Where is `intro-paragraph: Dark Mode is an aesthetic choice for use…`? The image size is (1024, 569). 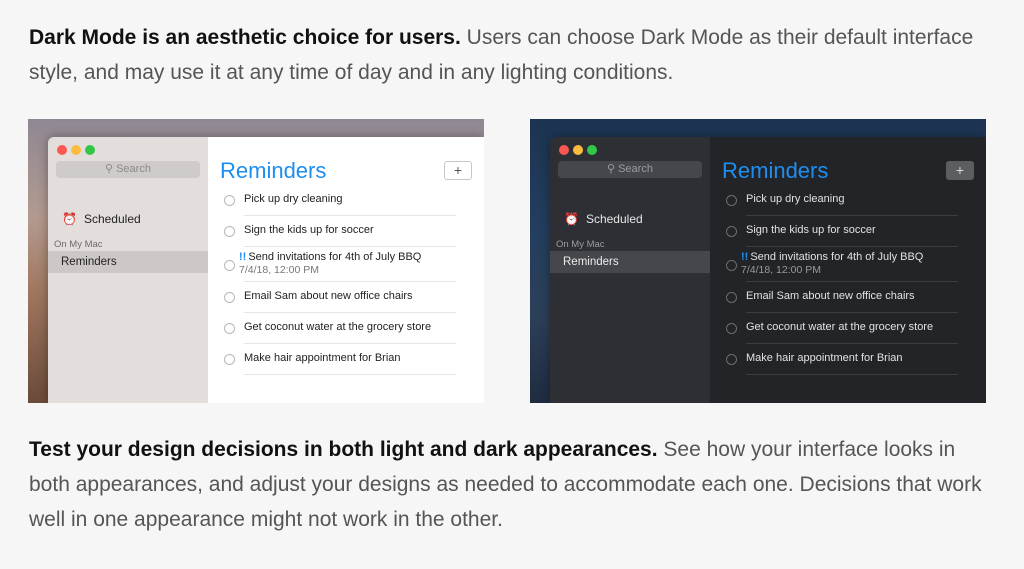
intro-paragraph: Dark Mode is an aesthetic choice for use… is located at coordinates (509, 55).